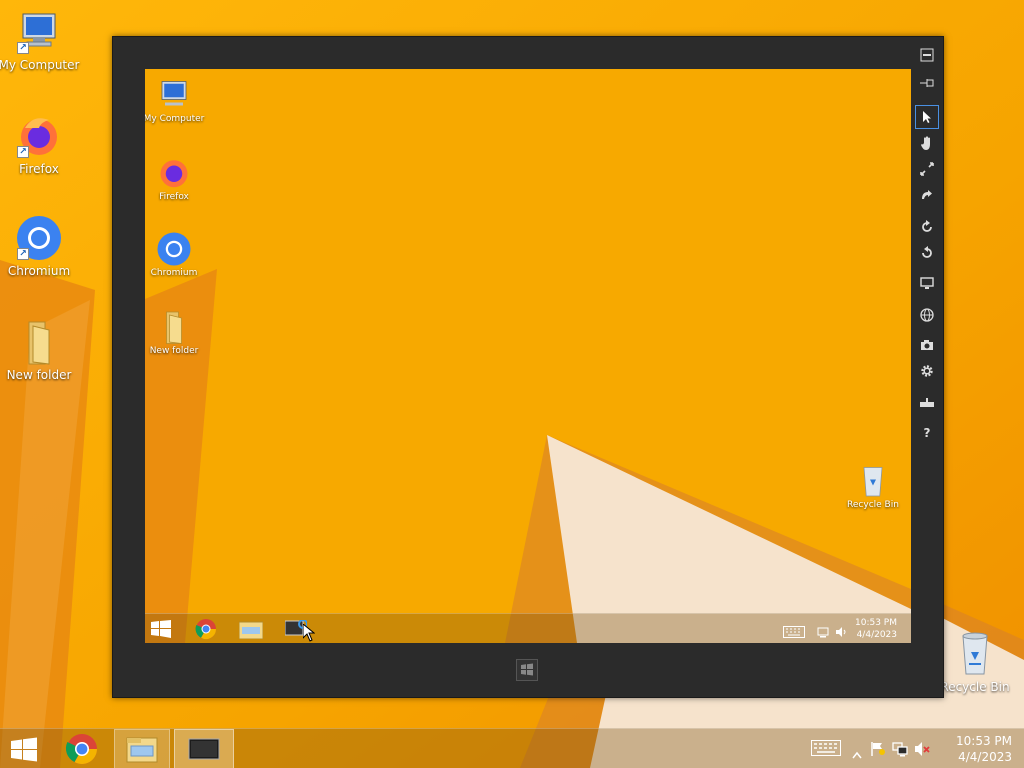 The image size is (1024, 768). I want to click on refresh-icon, so click(927, 227).